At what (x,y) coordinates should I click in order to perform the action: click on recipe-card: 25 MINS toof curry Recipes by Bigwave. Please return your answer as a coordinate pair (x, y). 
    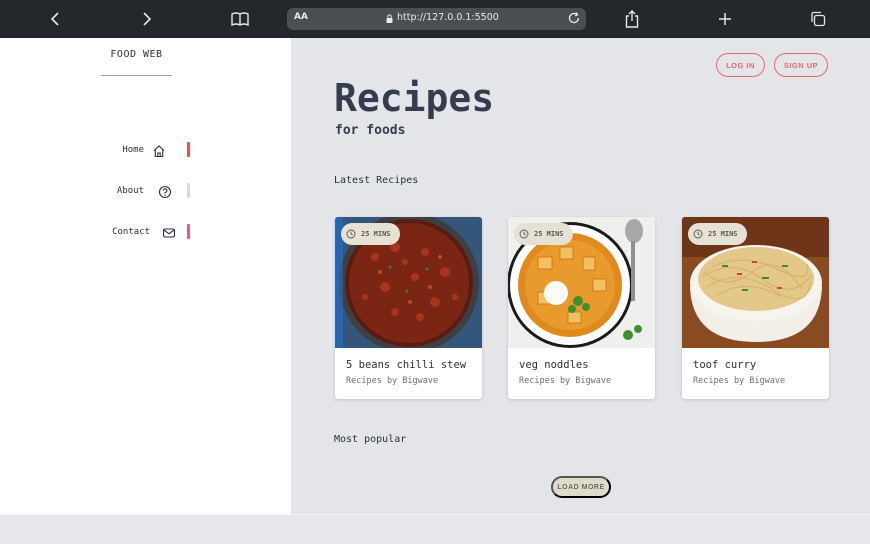
    Looking at the image, I should click on (755, 308).